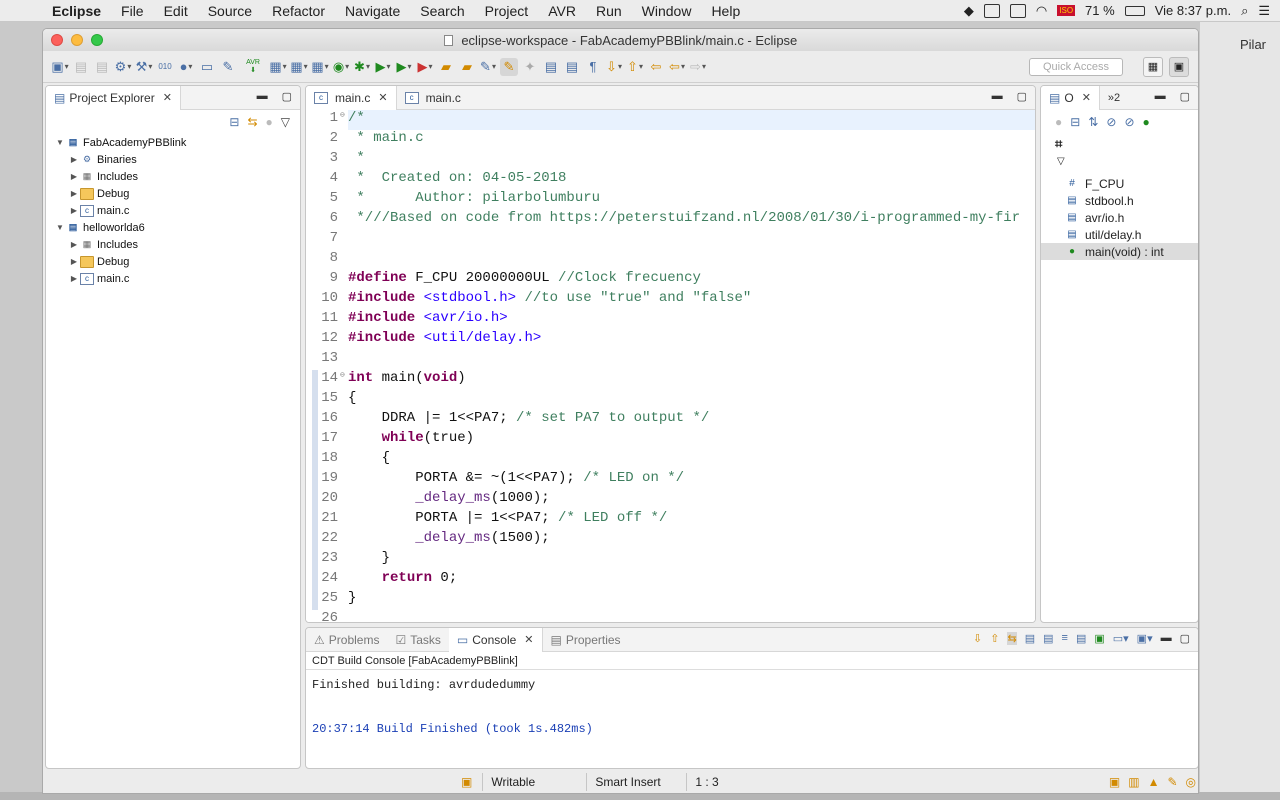  What do you see at coordinates (1119, 183) in the screenshot?
I see `outline-item: # F_CPU` at bounding box center [1119, 183].